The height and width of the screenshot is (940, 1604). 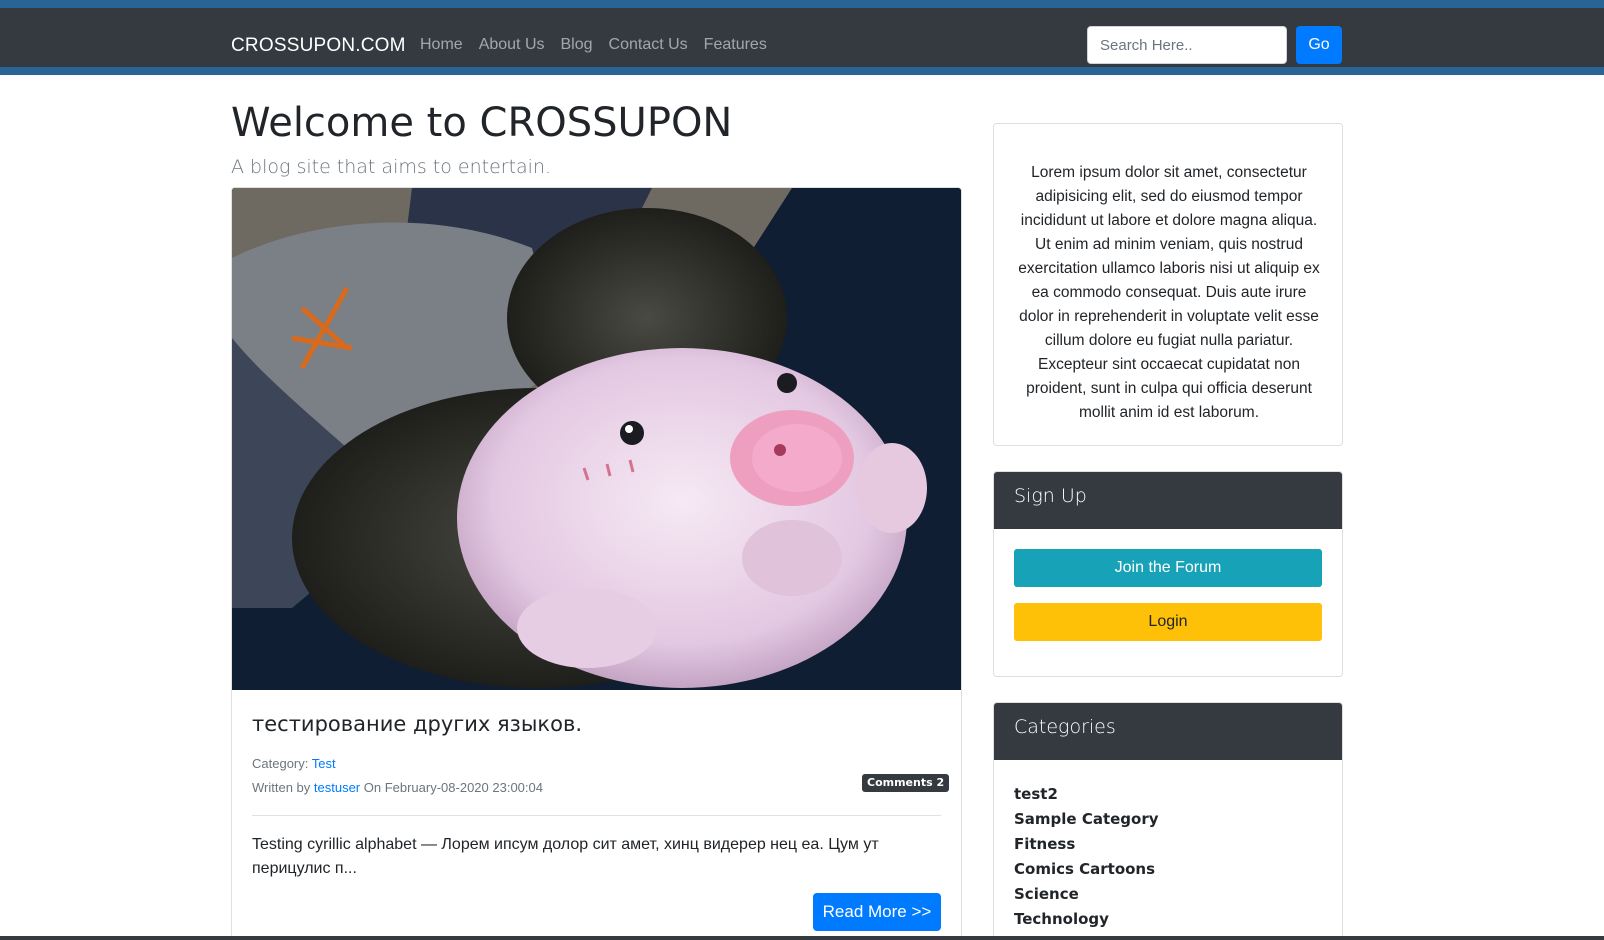 What do you see at coordinates (283, 787) in the screenshot?
I see `written-by-label: Written by` at bounding box center [283, 787].